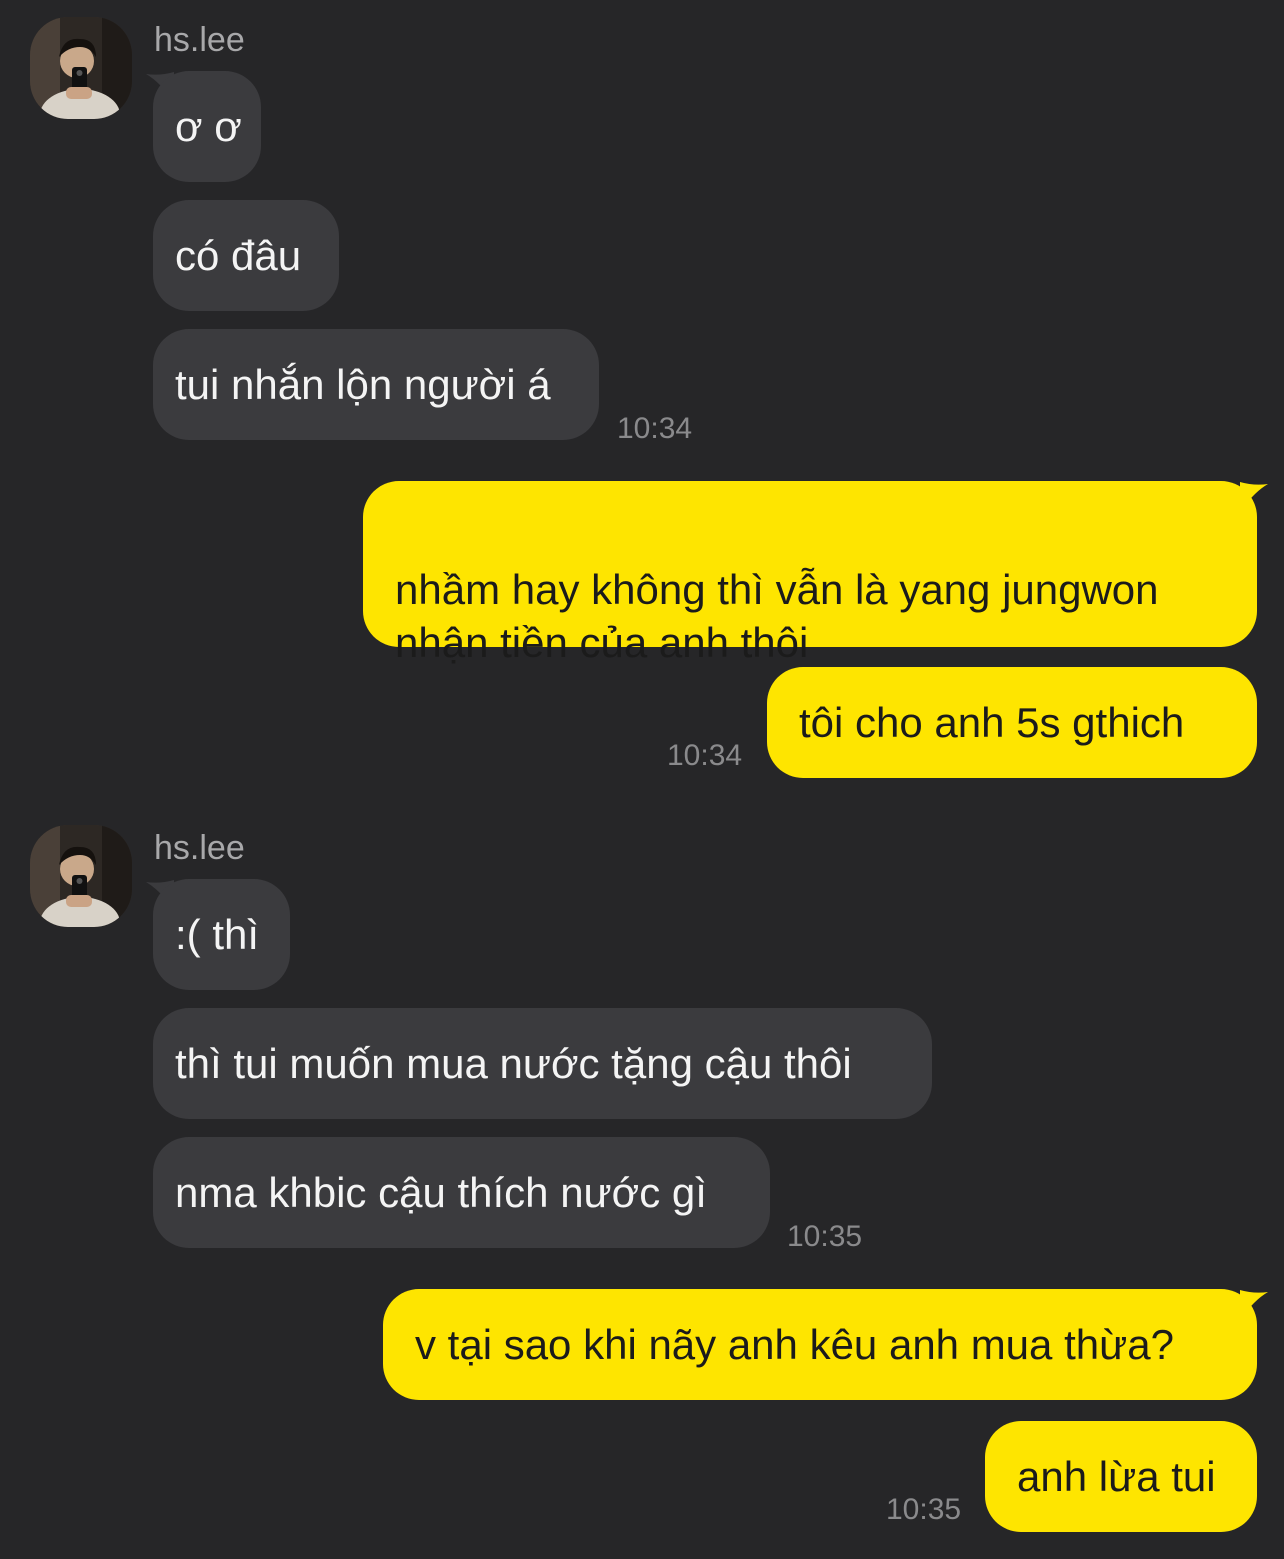 The width and height of the screenshot is (1284, 1559). I want to click on message-text: ơ ơ, so click(208, 126).